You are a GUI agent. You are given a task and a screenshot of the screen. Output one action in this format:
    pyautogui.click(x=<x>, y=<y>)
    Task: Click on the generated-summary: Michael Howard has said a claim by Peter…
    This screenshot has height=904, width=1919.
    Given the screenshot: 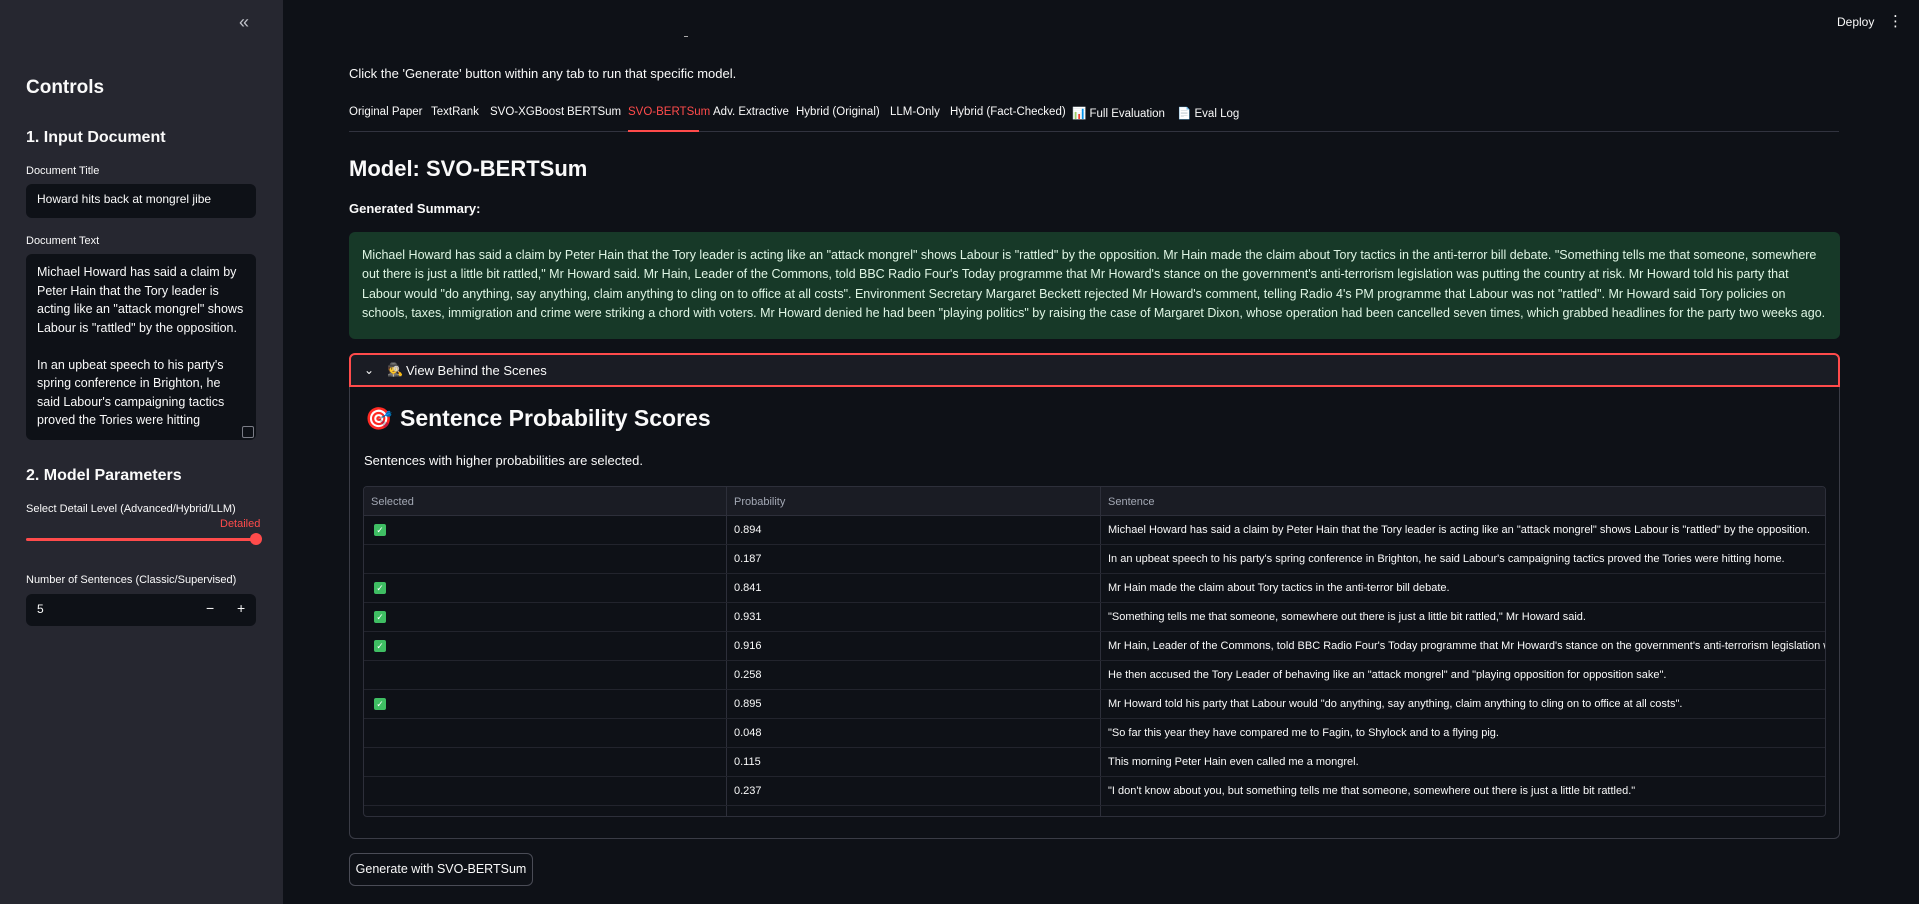 What is the action you would take?
    pyautogui.click(x=1094, y=285)
    